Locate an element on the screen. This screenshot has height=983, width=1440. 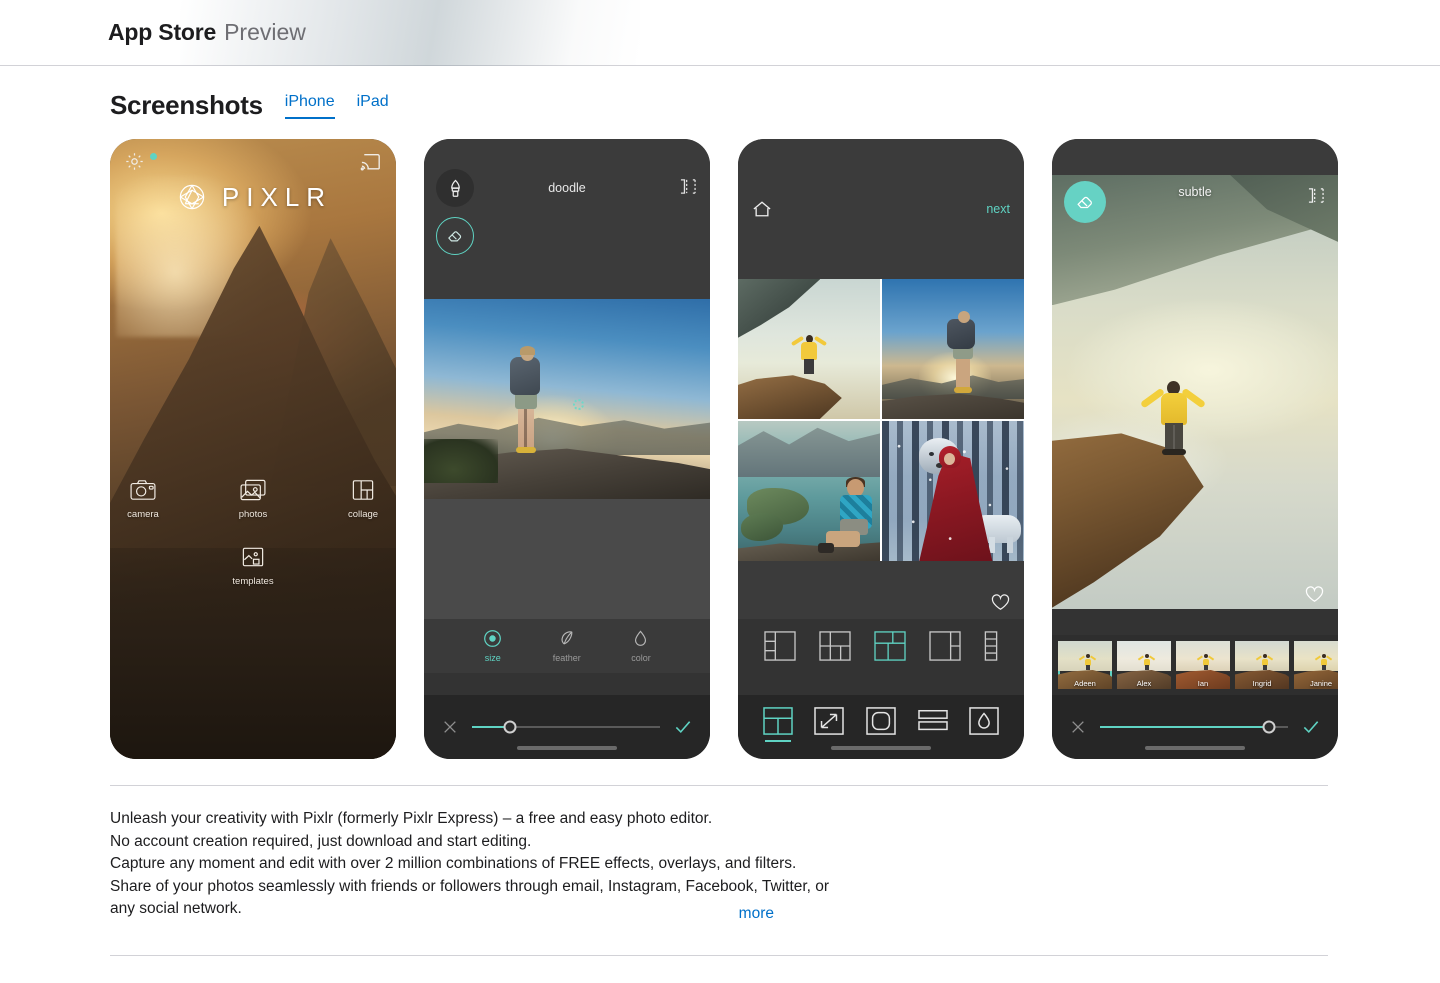
color-tool-button is located at coordinates (984, 721).